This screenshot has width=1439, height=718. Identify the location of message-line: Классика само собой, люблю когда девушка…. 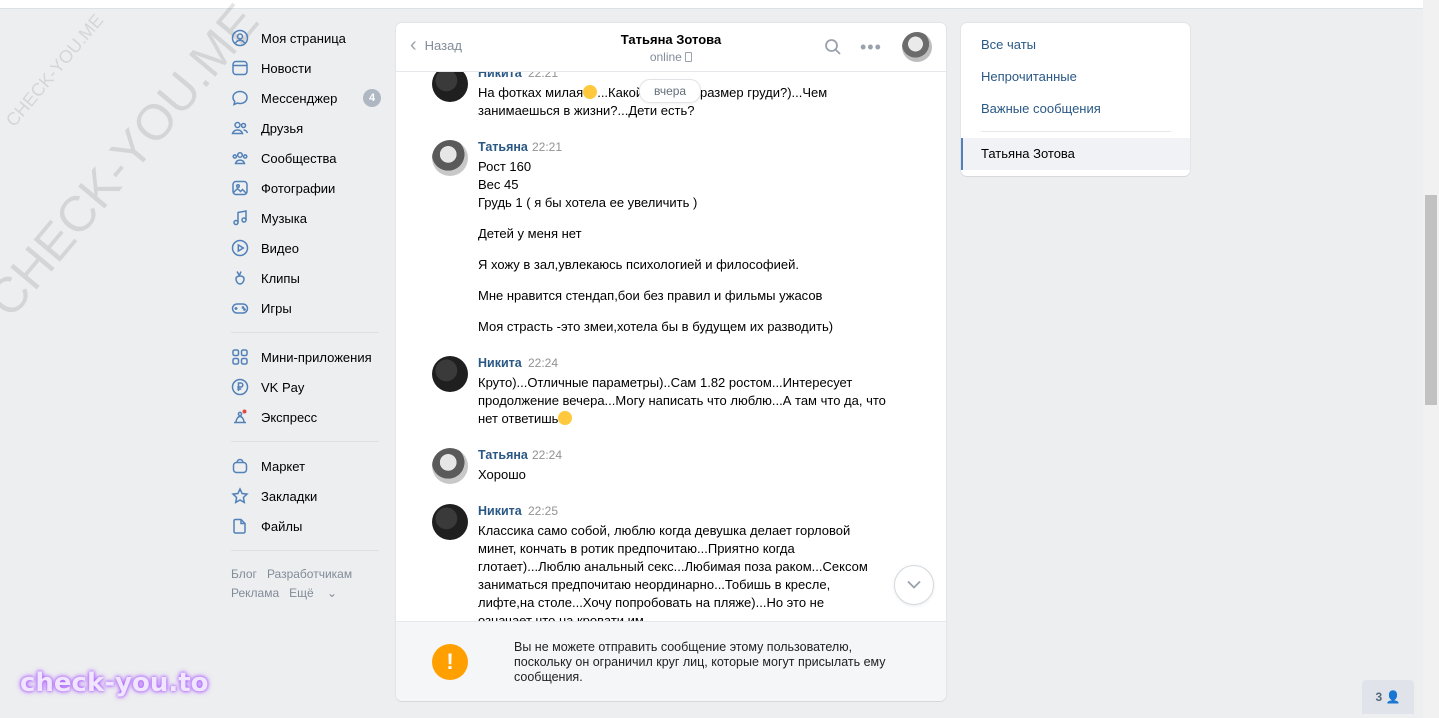
(673, 572).